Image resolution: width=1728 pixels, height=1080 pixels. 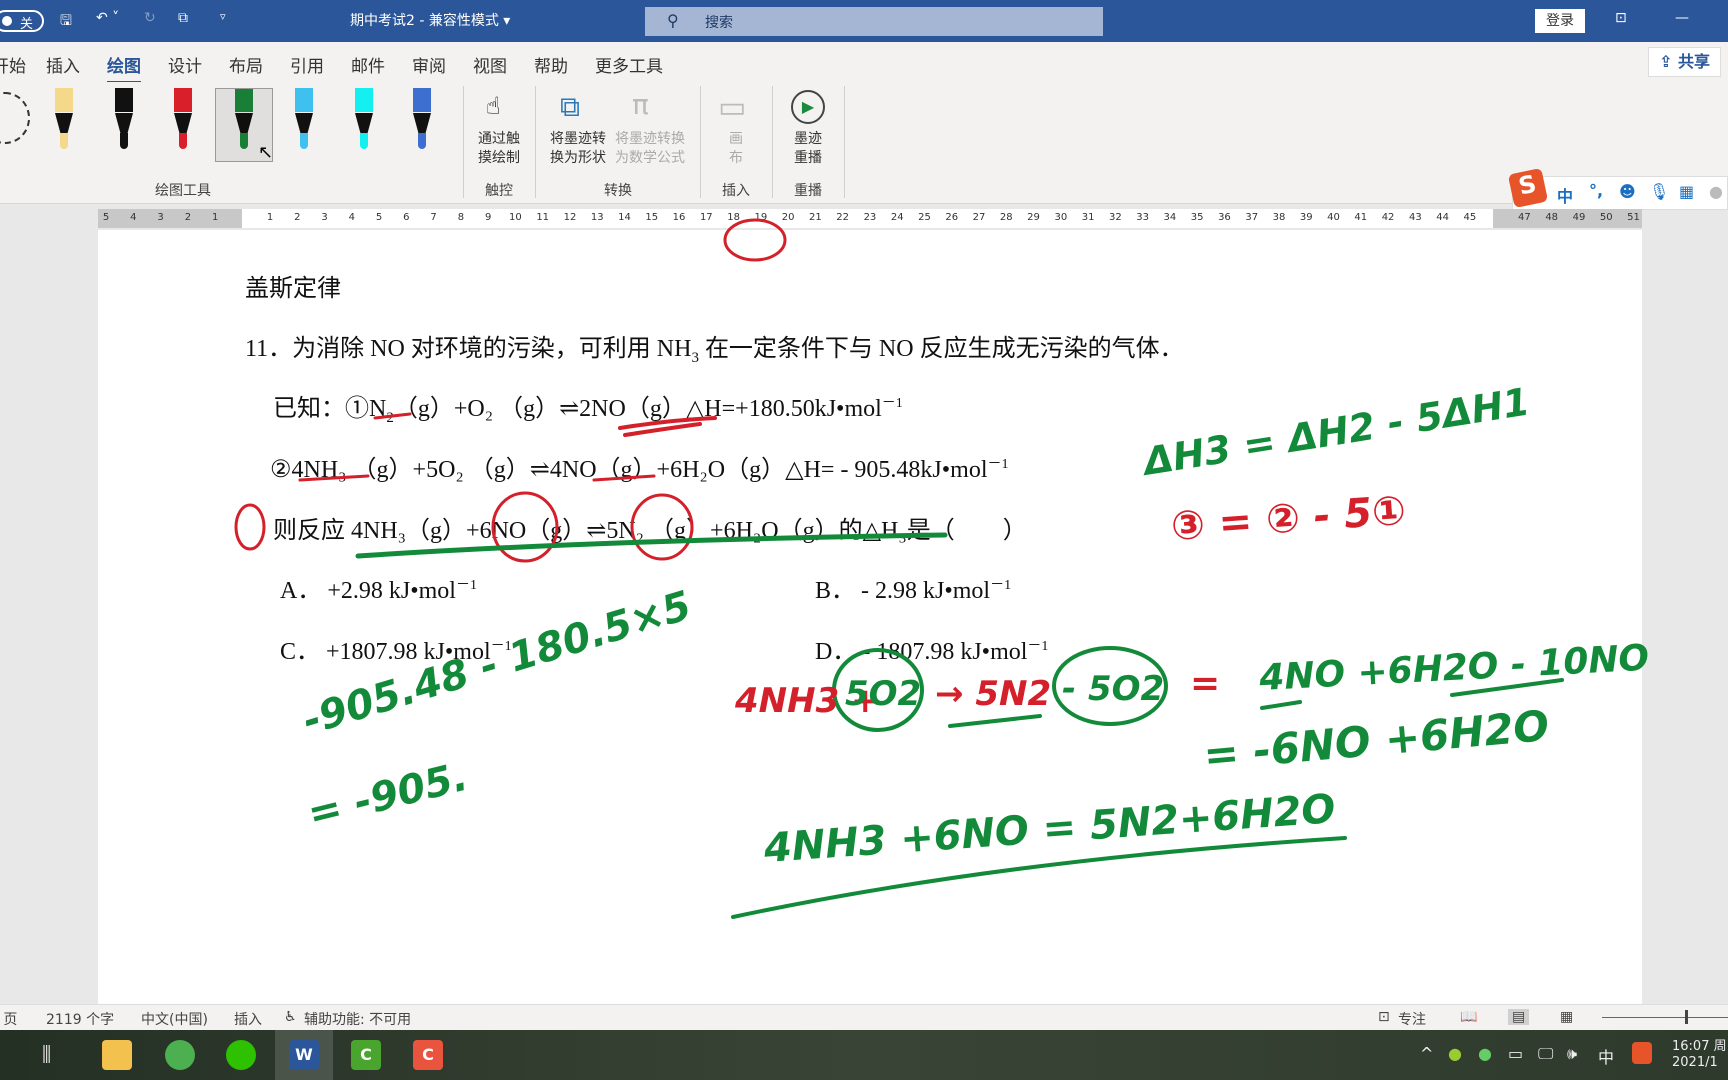 What do you see at coordinates (652, 217) in the screenshot?
I see `ruler-tick-label: 15` at bounding box center [652, 217].